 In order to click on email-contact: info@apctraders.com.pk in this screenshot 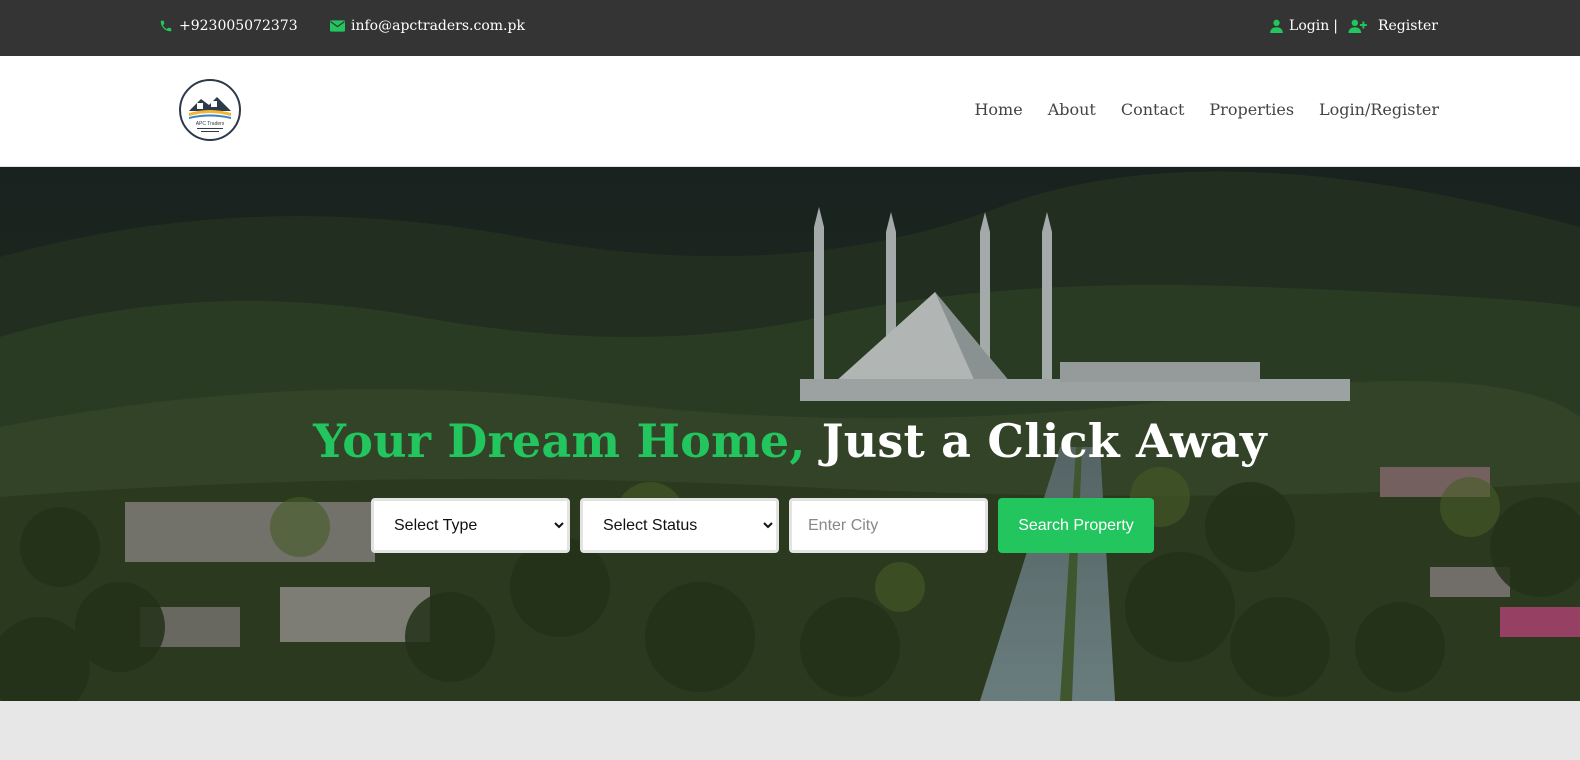, I will do `click(427, 26)`.